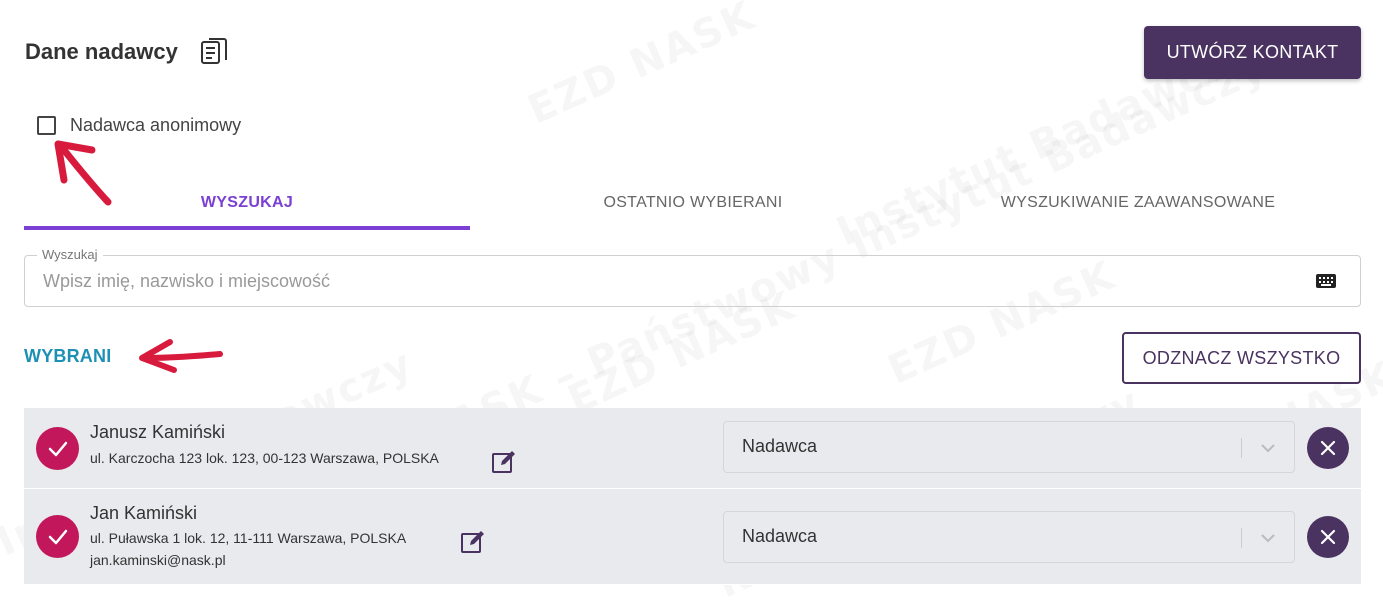  I want to click on anonymous-sender-option: Nadawca anonimowy, so click(139, 125).